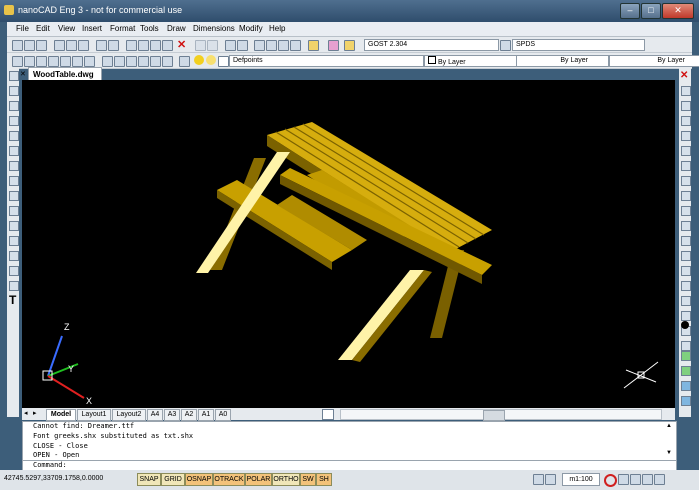 Image resolution: width=699 pixels, height=490 pixels. I want to click on layer-manager-icon, so click(17, 61).